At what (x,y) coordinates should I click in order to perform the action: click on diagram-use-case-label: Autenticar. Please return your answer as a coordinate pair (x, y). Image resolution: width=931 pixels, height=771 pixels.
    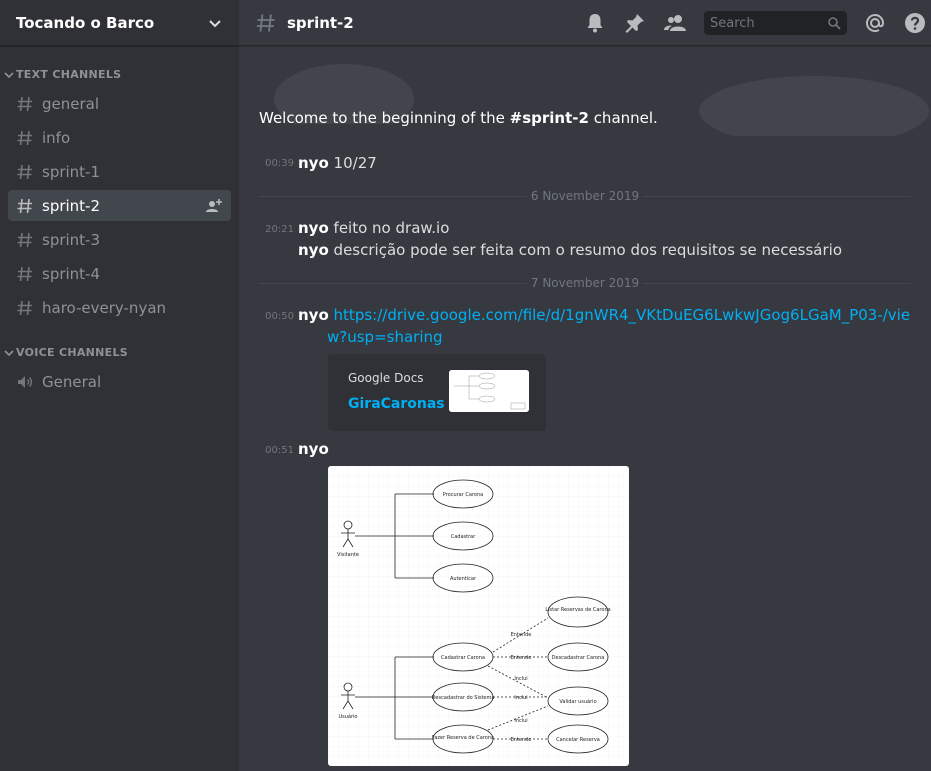
    Looking at the image, I should click on (463, 579).